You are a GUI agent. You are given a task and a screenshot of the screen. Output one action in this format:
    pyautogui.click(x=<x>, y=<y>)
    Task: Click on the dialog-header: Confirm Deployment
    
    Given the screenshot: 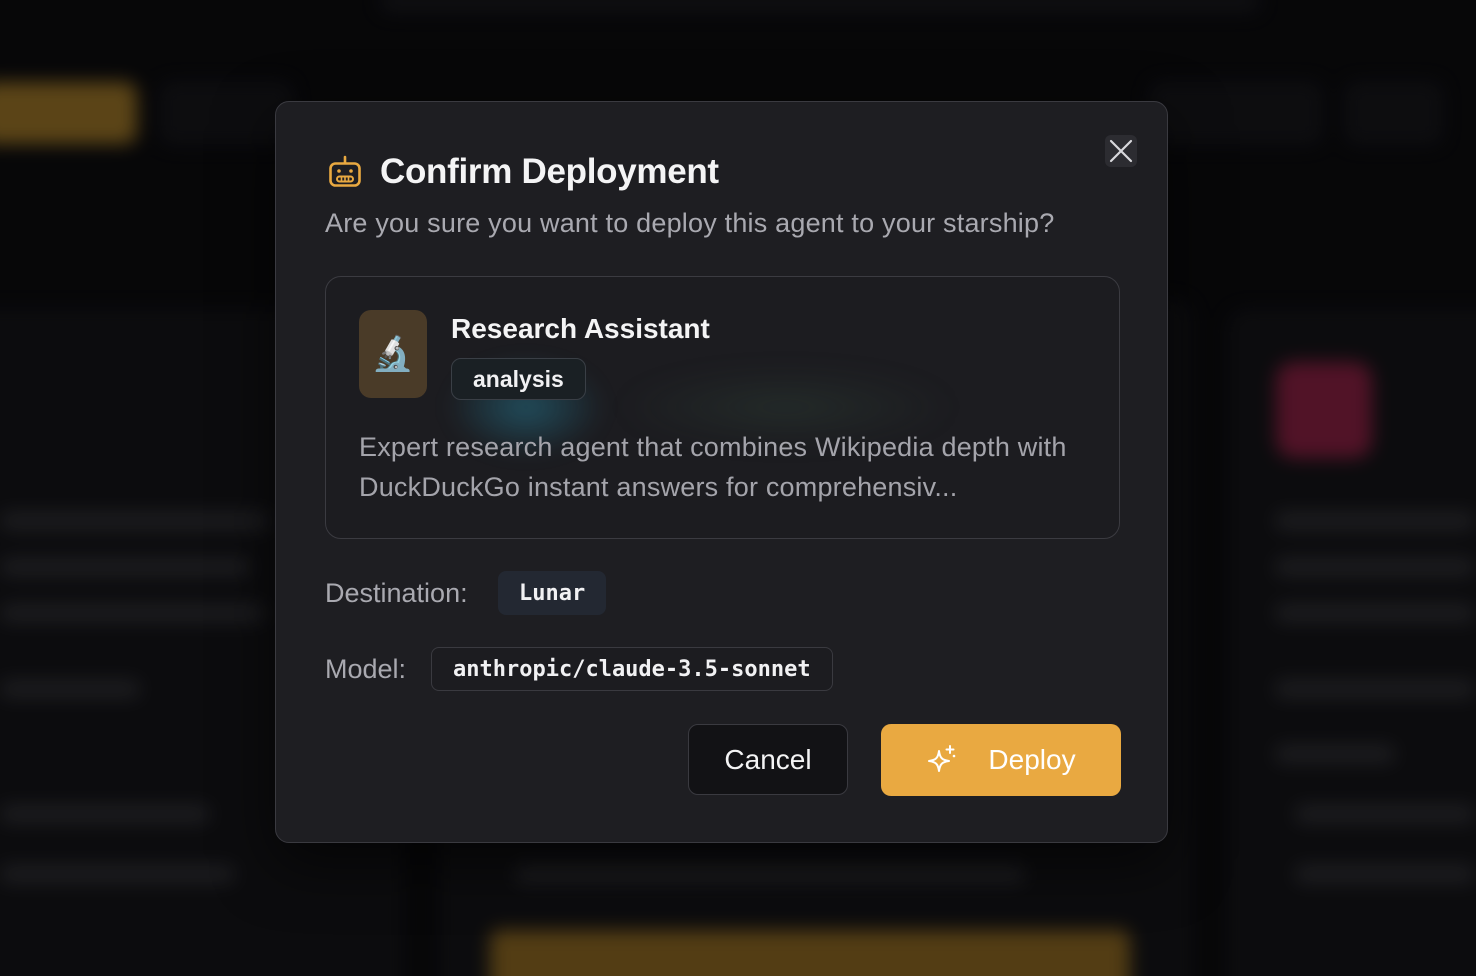 What is the action you would take?
    pyautogui.click(x=523, y=172)
    